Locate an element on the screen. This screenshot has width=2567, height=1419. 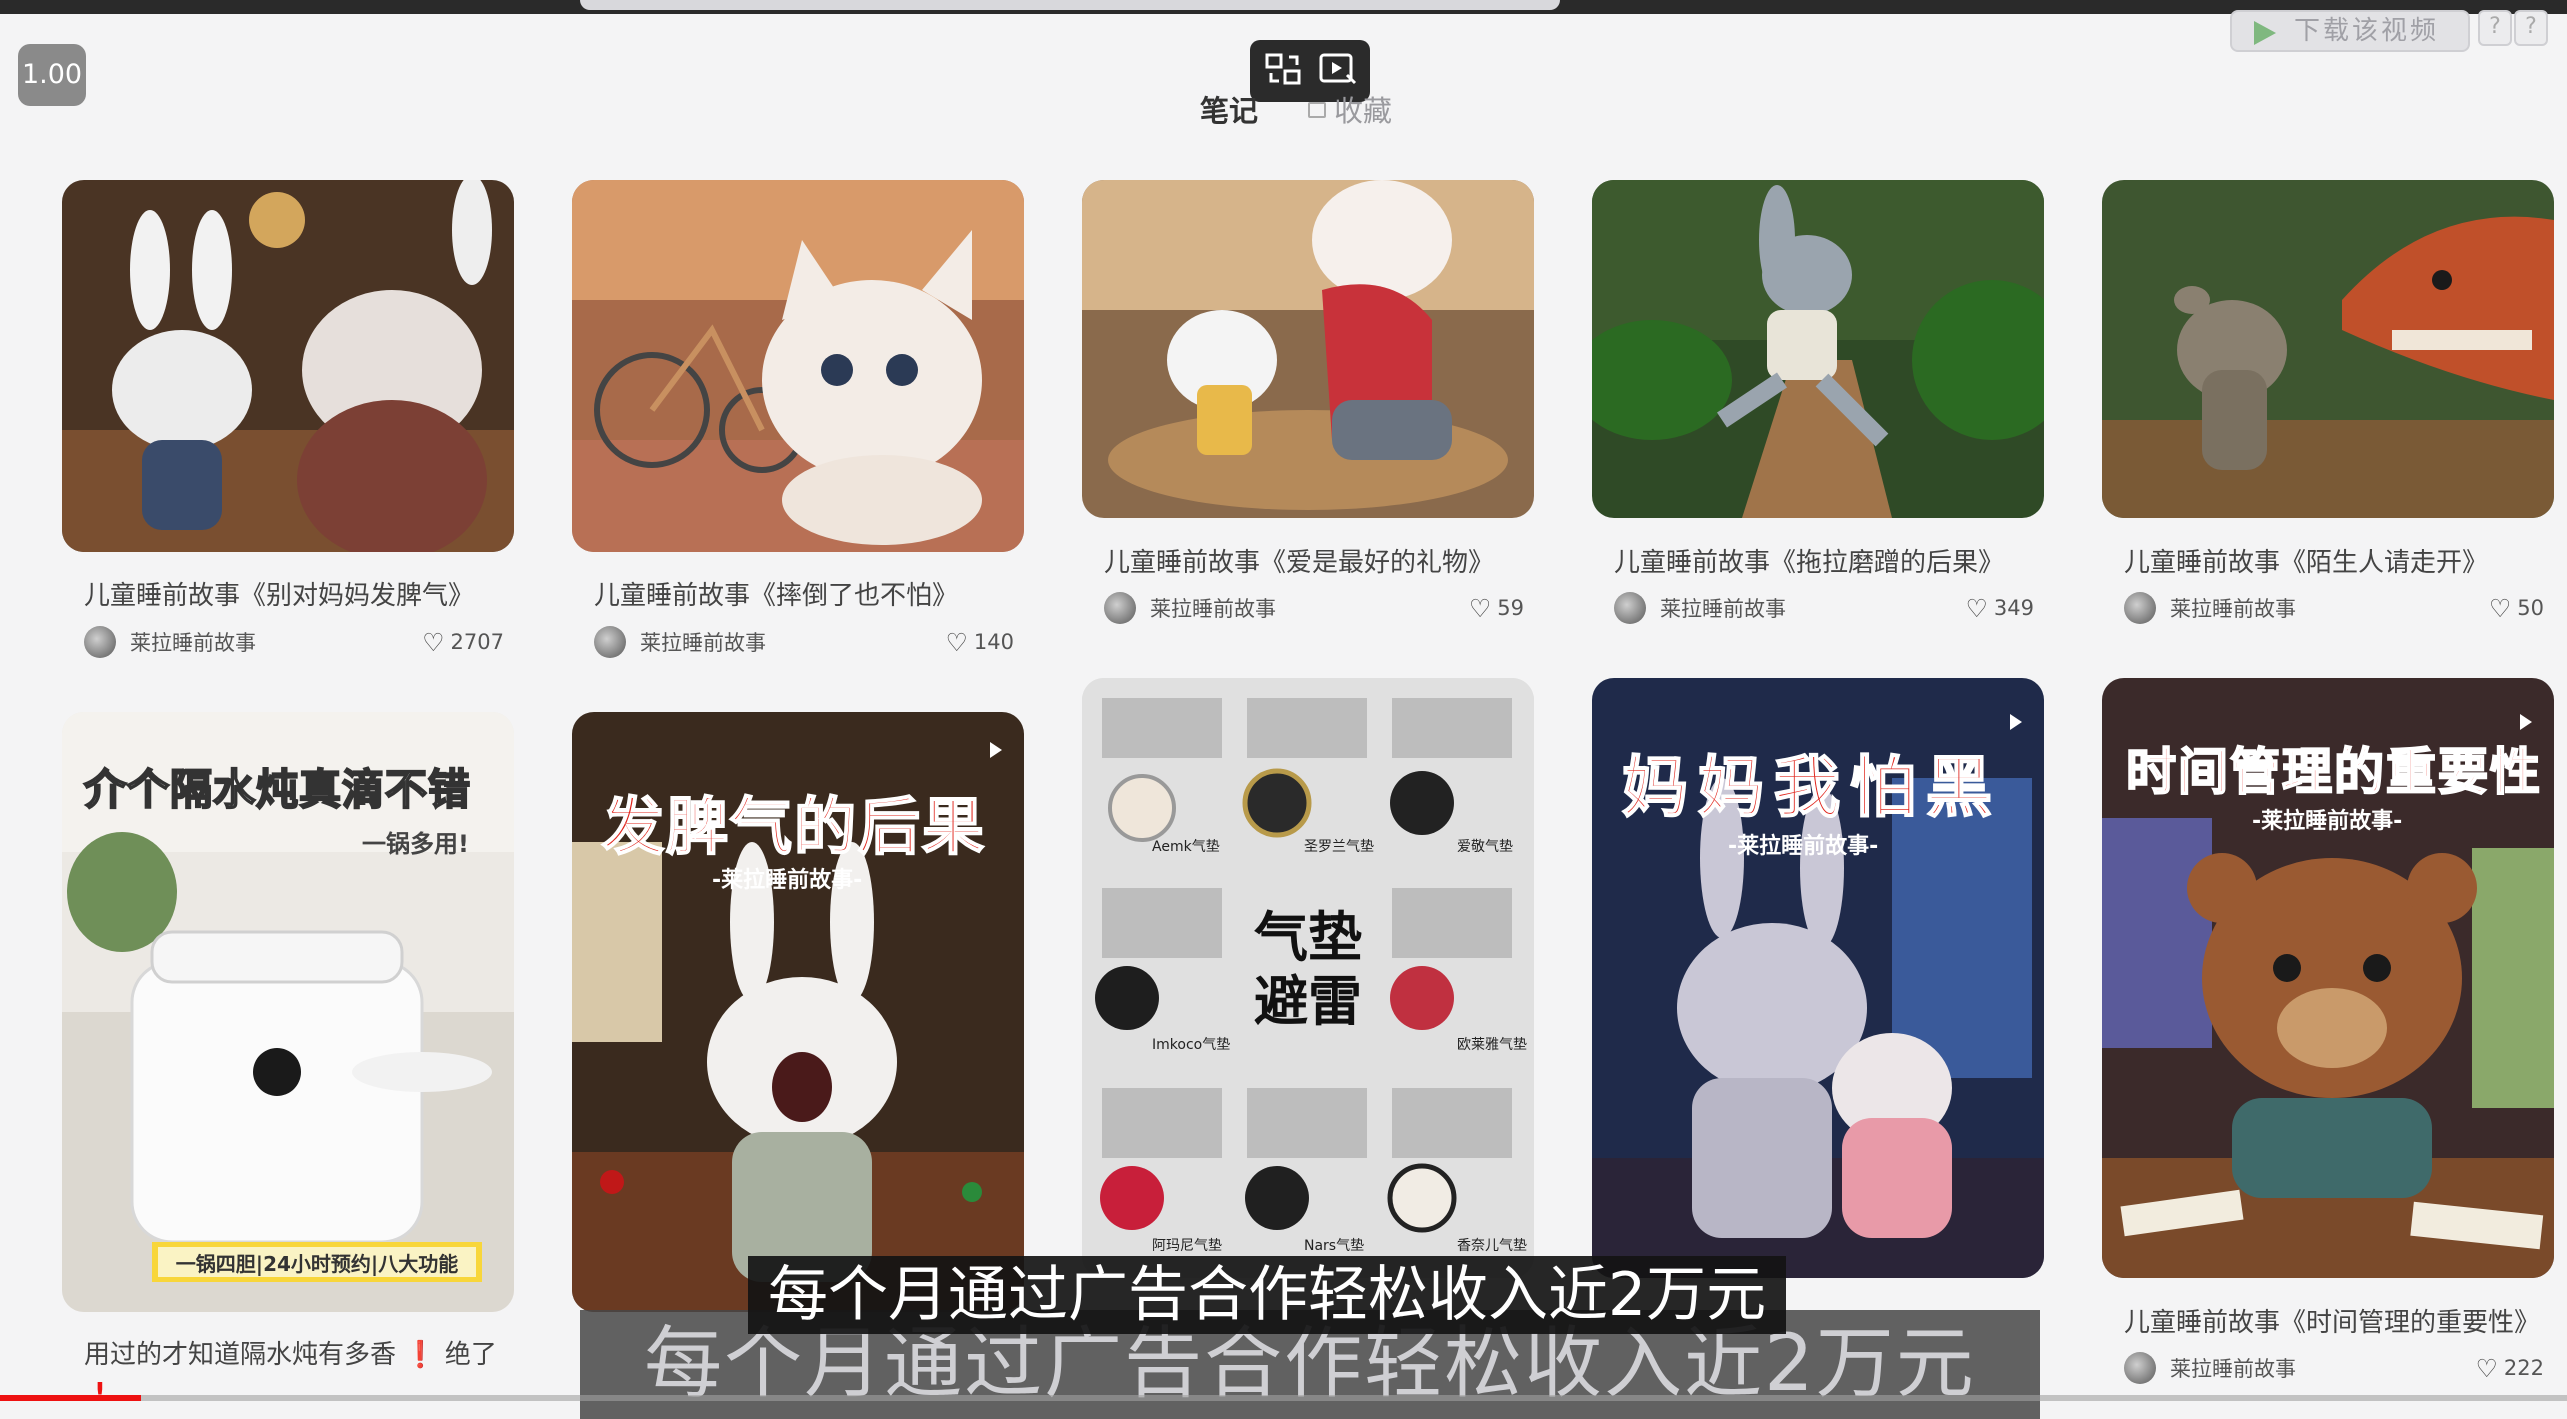
like-count: 140 is located at coordinates (993, 642).